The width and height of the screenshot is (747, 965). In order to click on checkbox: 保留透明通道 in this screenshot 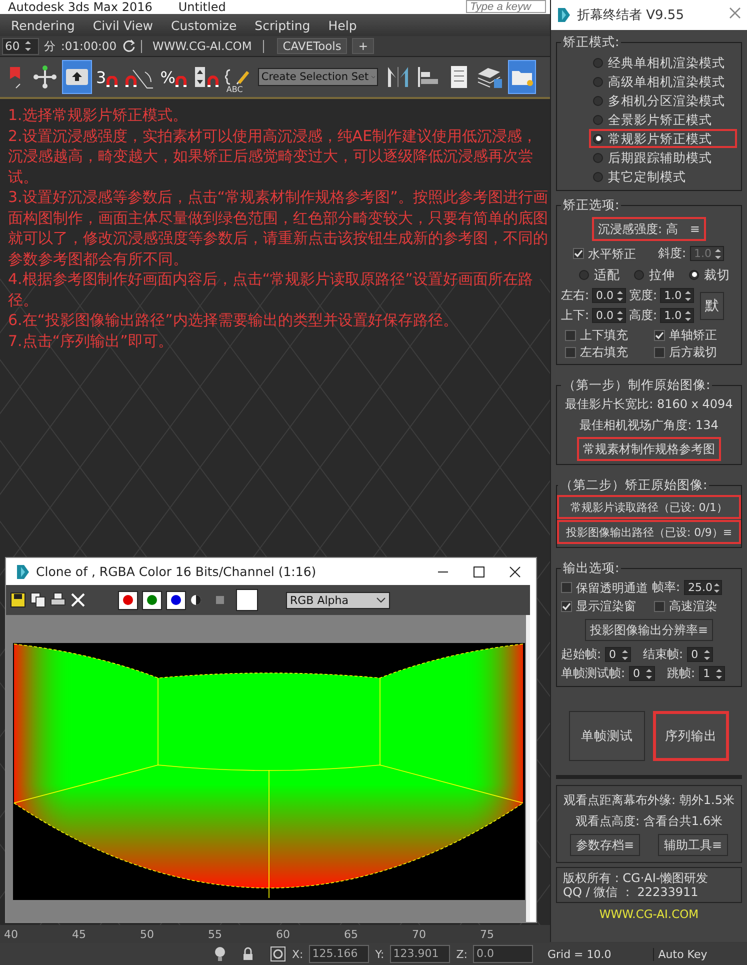, I will do `click(604, 588)`.